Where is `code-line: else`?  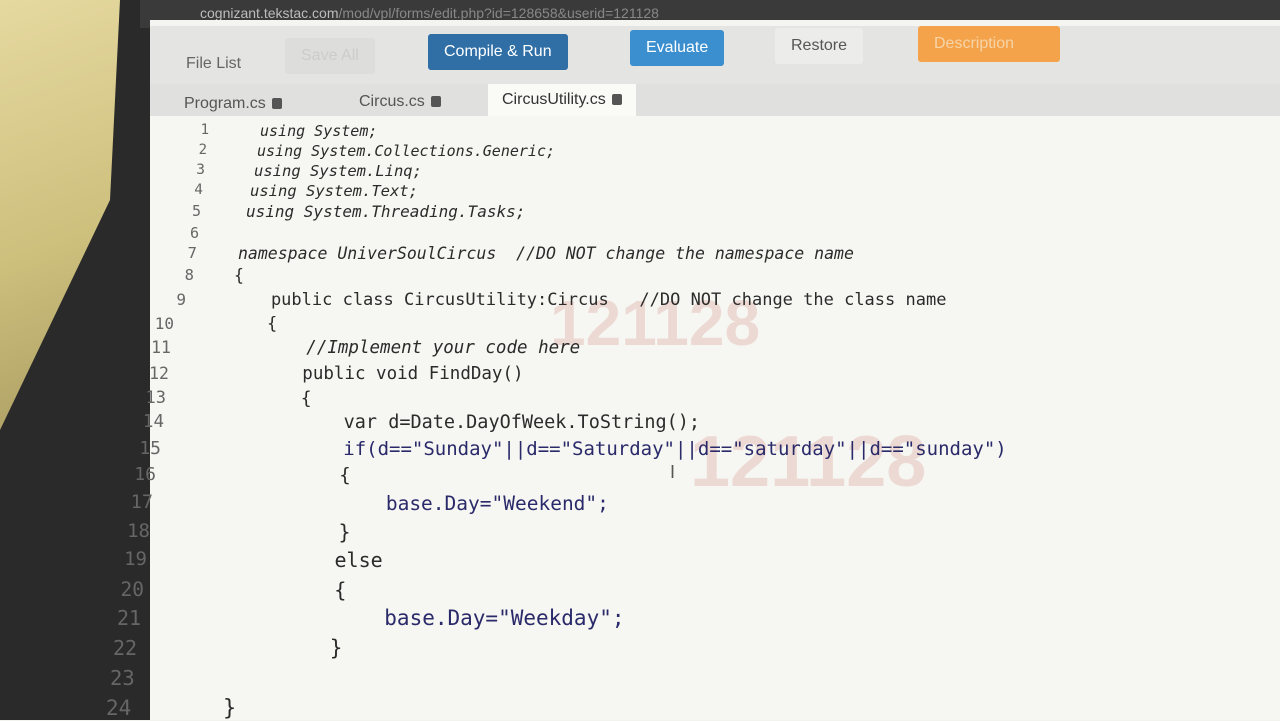 code-line: else is located at coordinates (286, 560).